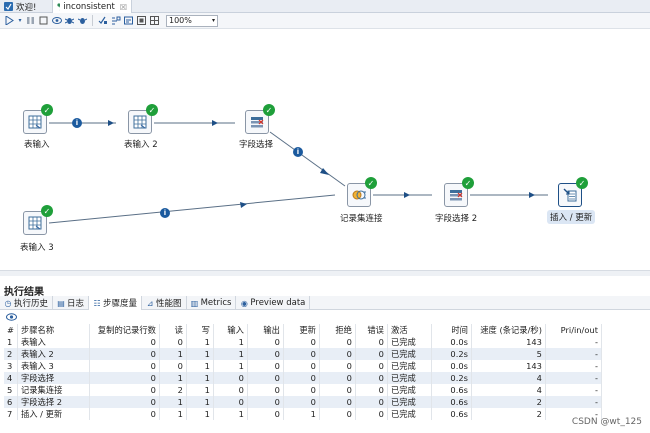 The height and width of the screenshot is (433, 650). What do you see at coordinates (303, 414) in the screenshot?
I see `table-row: 7 插入 / 更新 0 1 1 1 0 1 0 0 已完成 0.6s 2-` at bounding box center [303, 414].